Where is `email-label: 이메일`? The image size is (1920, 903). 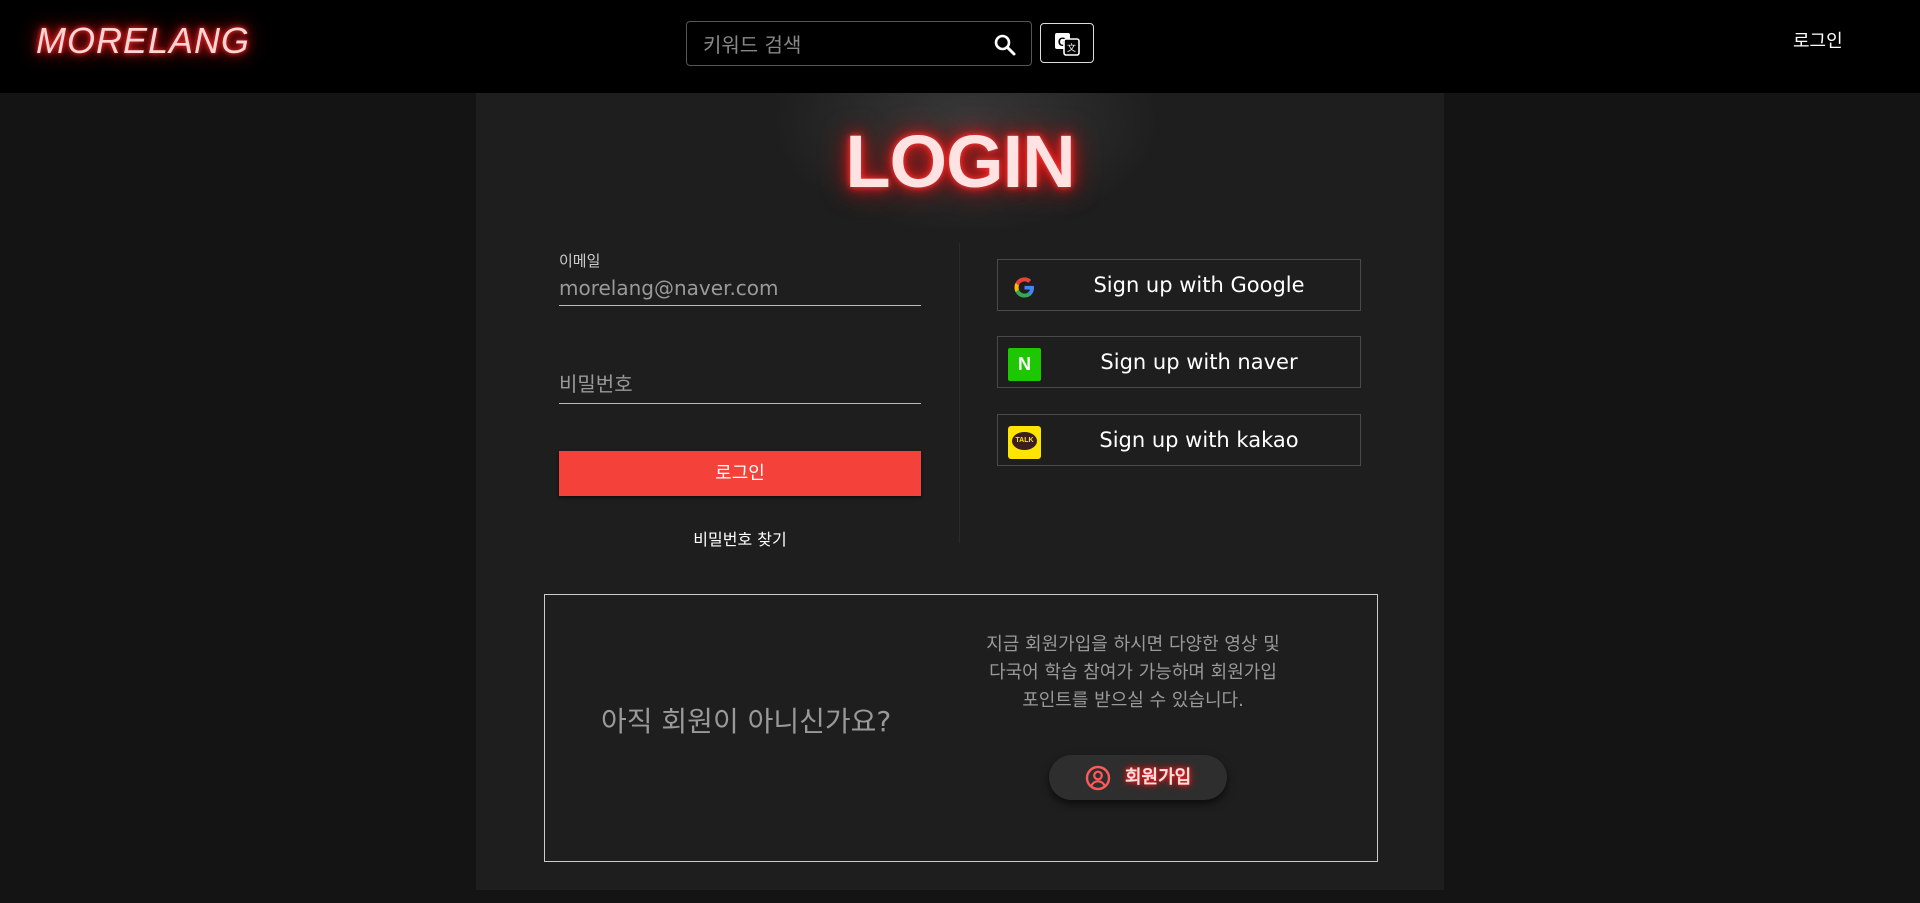
email-label: 이메일 is located at coordinates (580, 261).